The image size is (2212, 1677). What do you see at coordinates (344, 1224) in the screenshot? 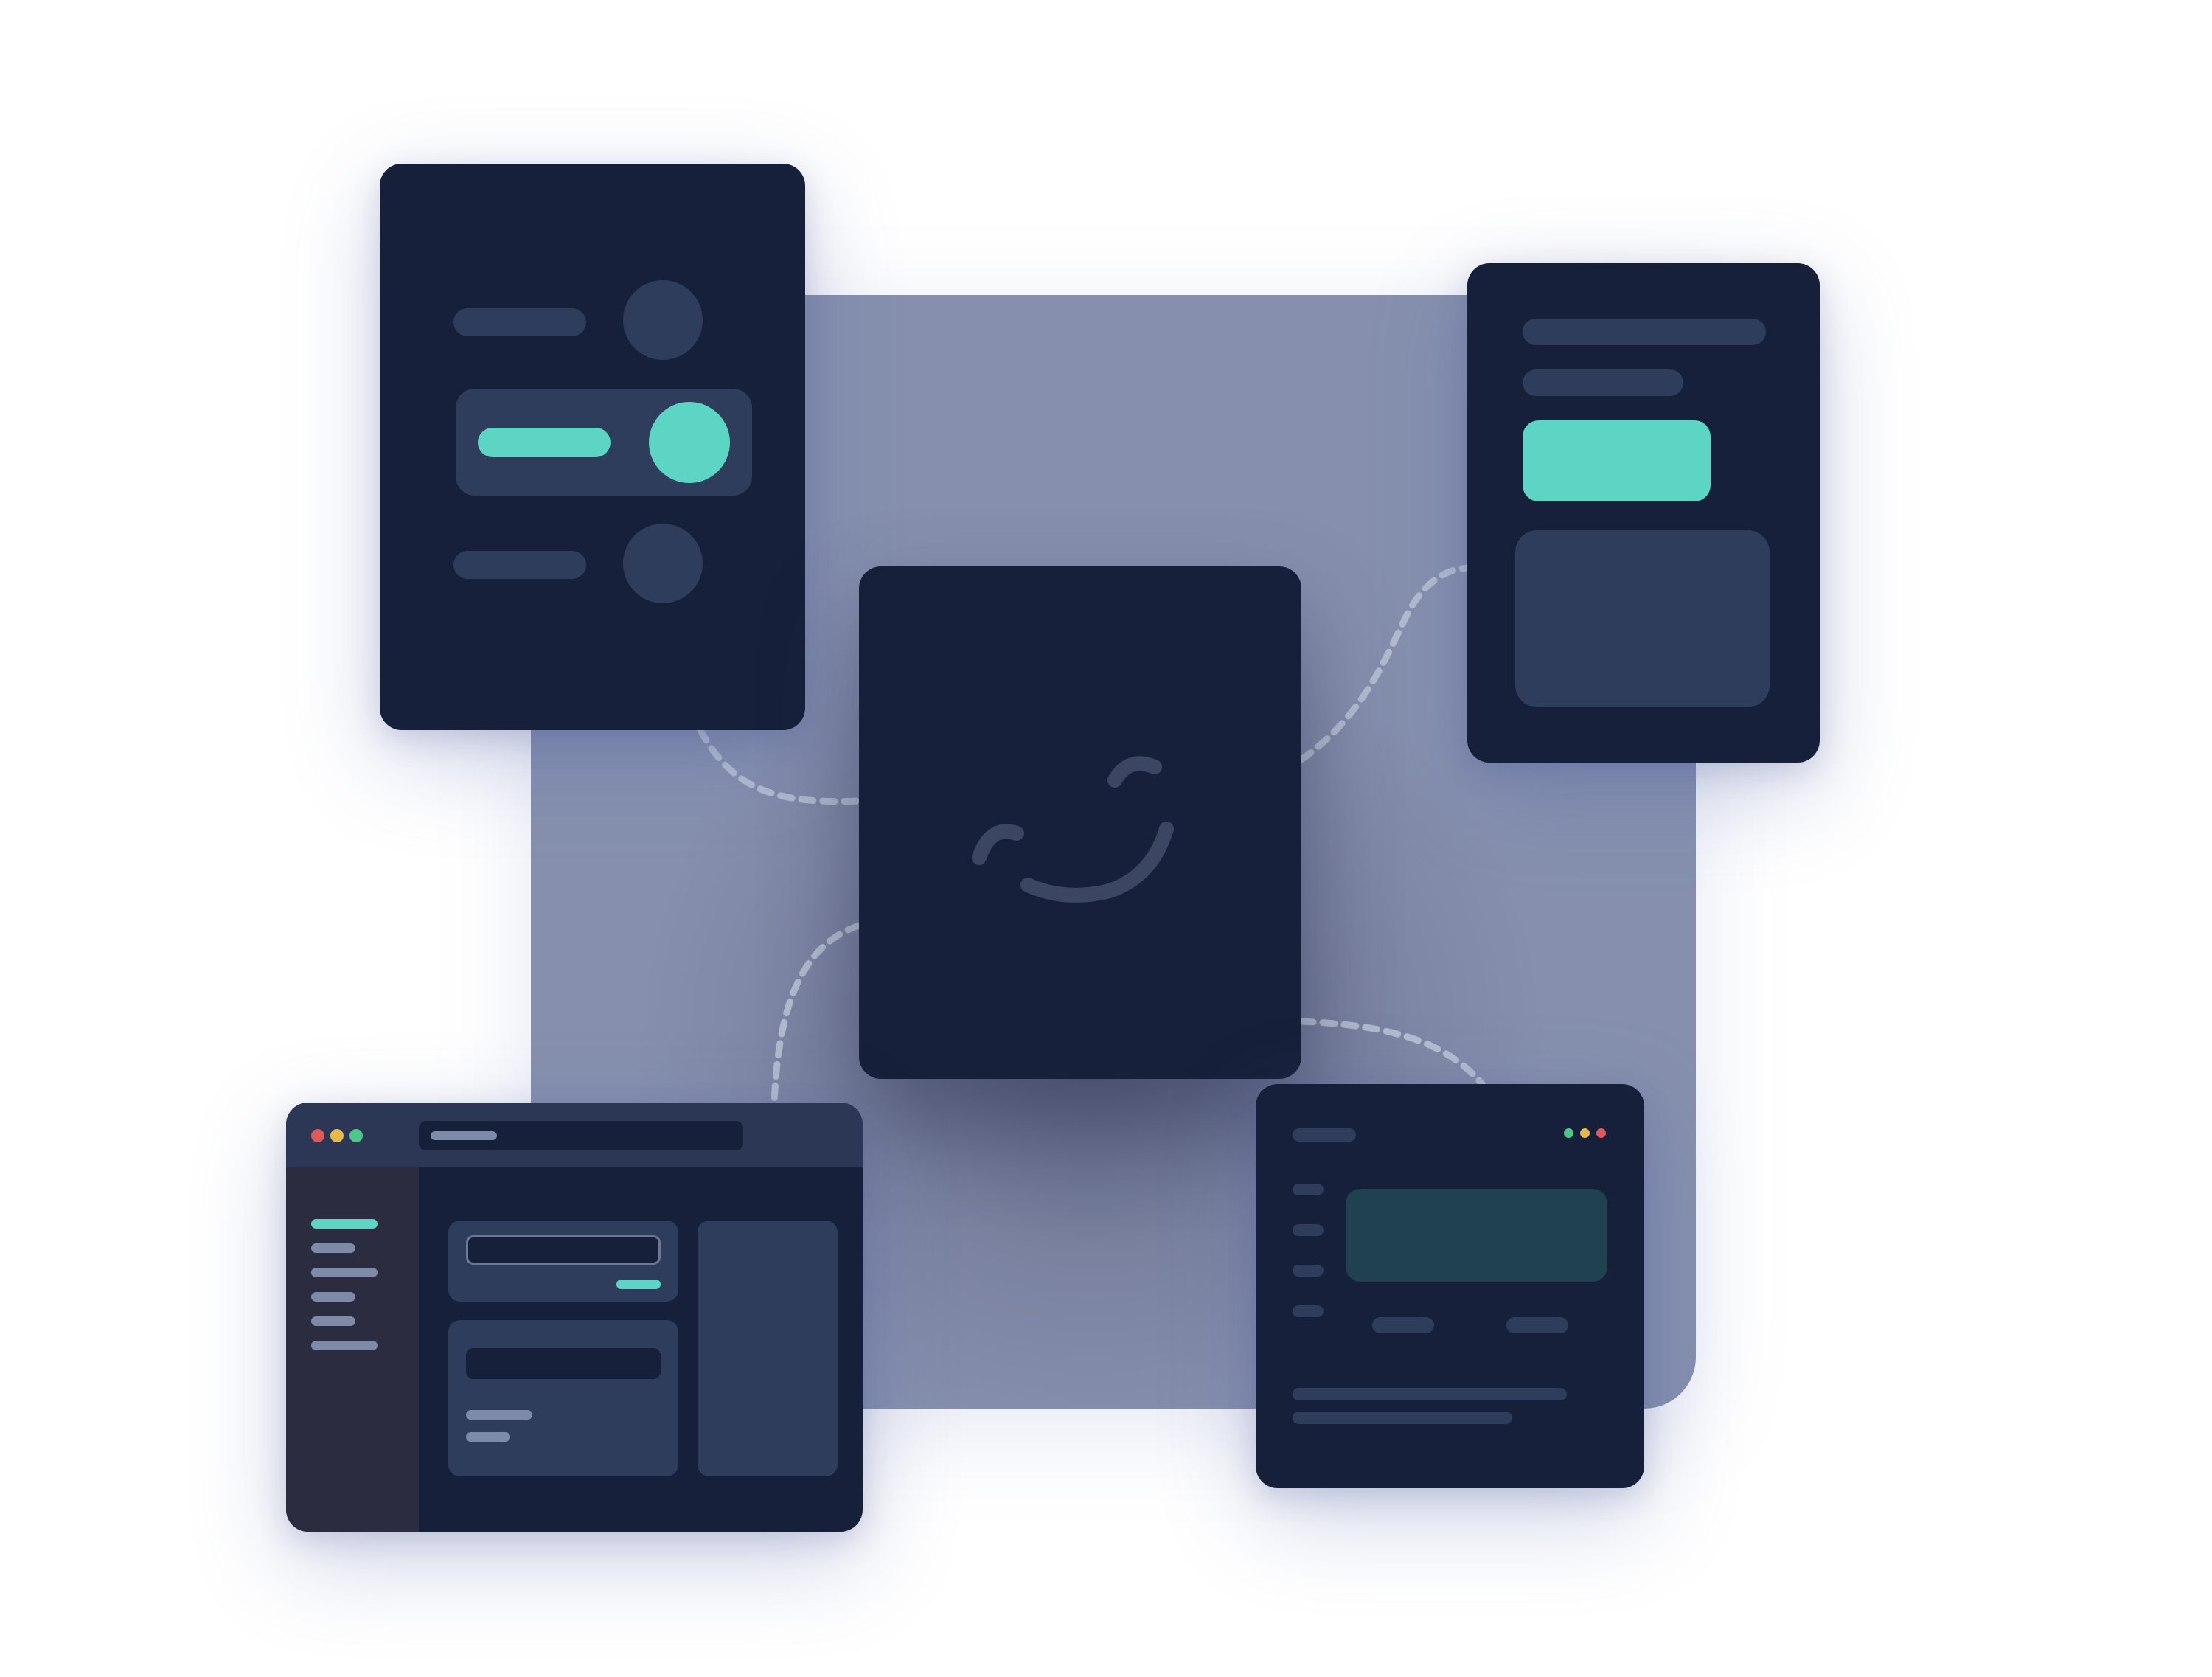
I see `sidebar-item-active` at bounding box center [344, 1224].